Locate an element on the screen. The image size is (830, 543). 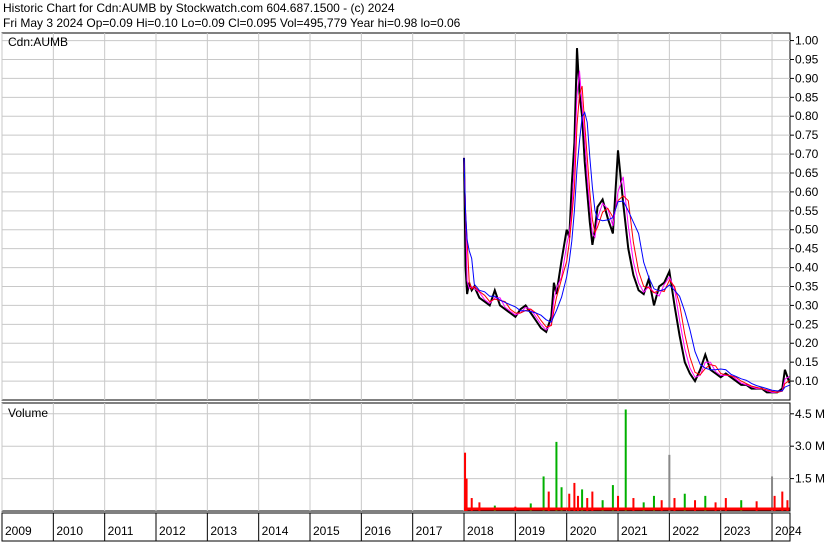
year-tick-label: 2016 is located at coordinates (377, 531).